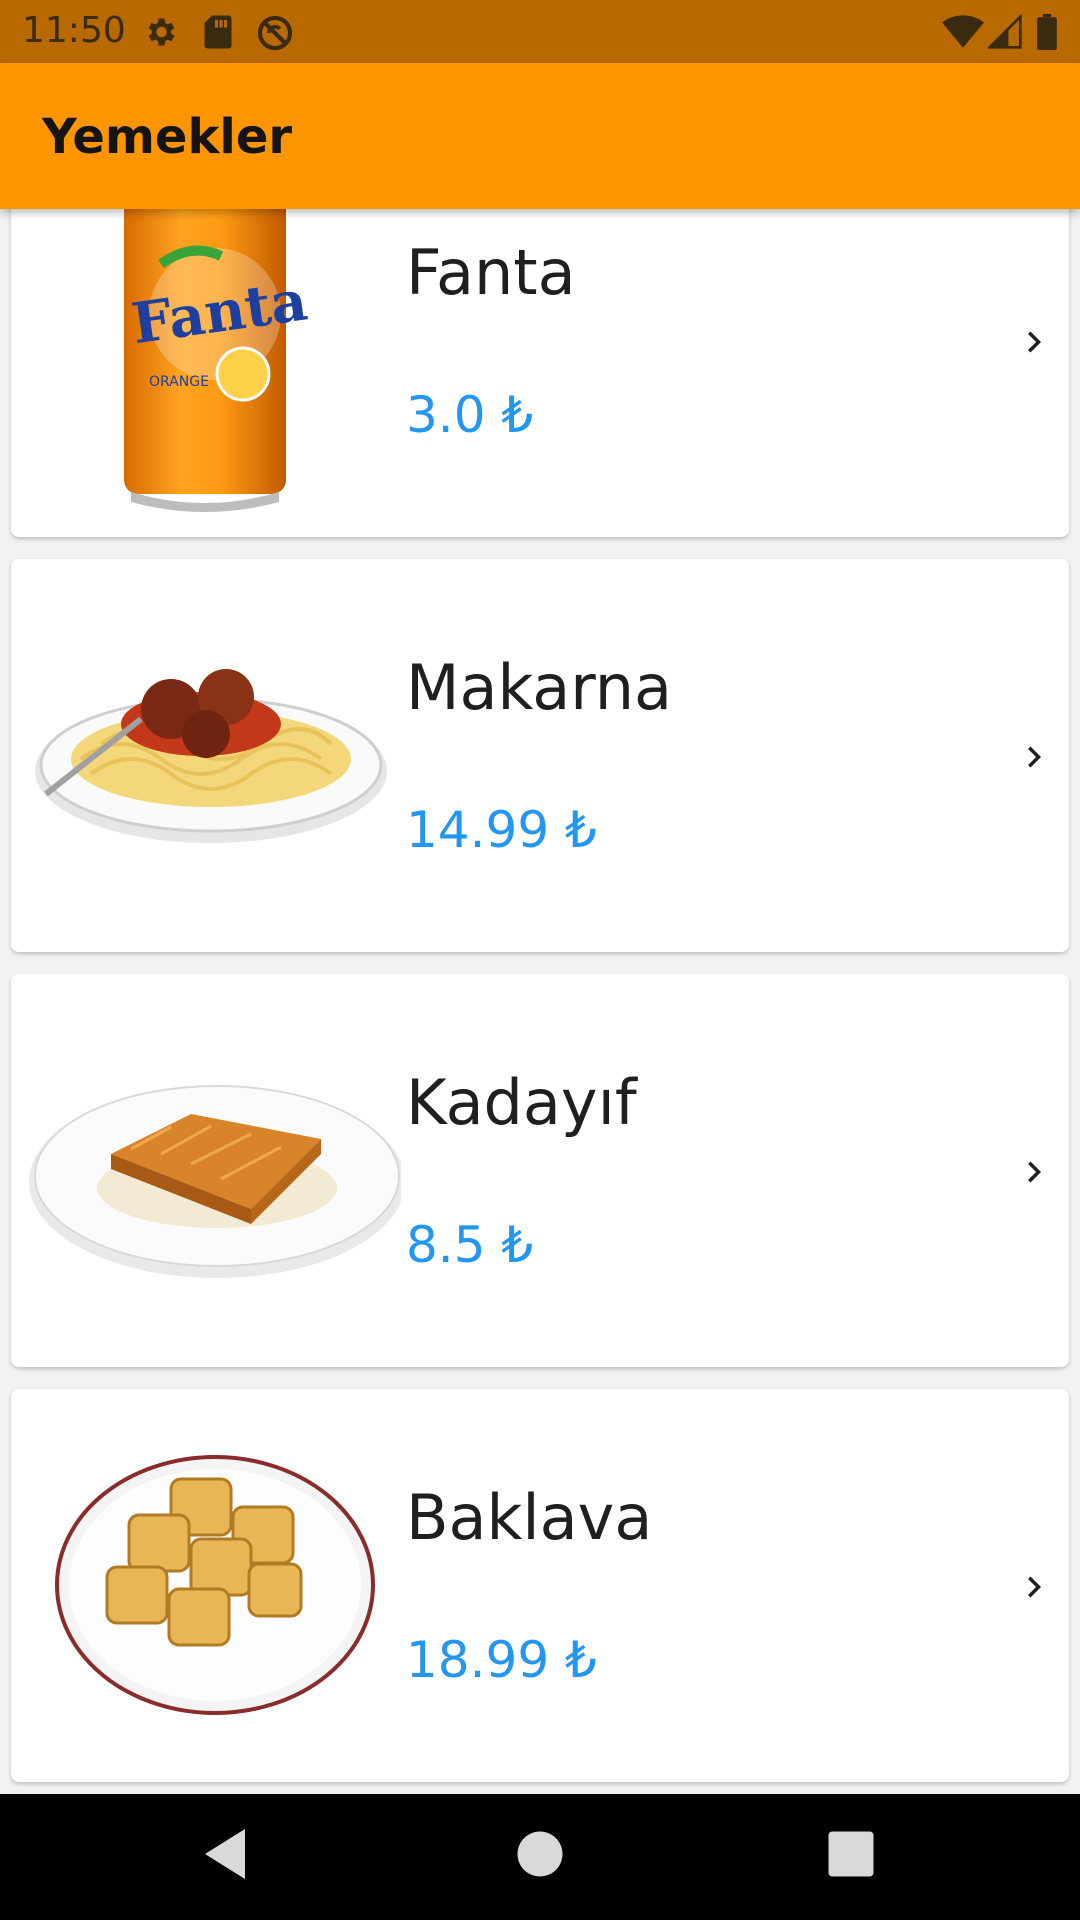 Image resolution: width=1080 pixels, height=1920 pixels. Describe the element at coordinates (470, 1245) in the screenshot. I see `item-price: 8.5 ₺` at that location.